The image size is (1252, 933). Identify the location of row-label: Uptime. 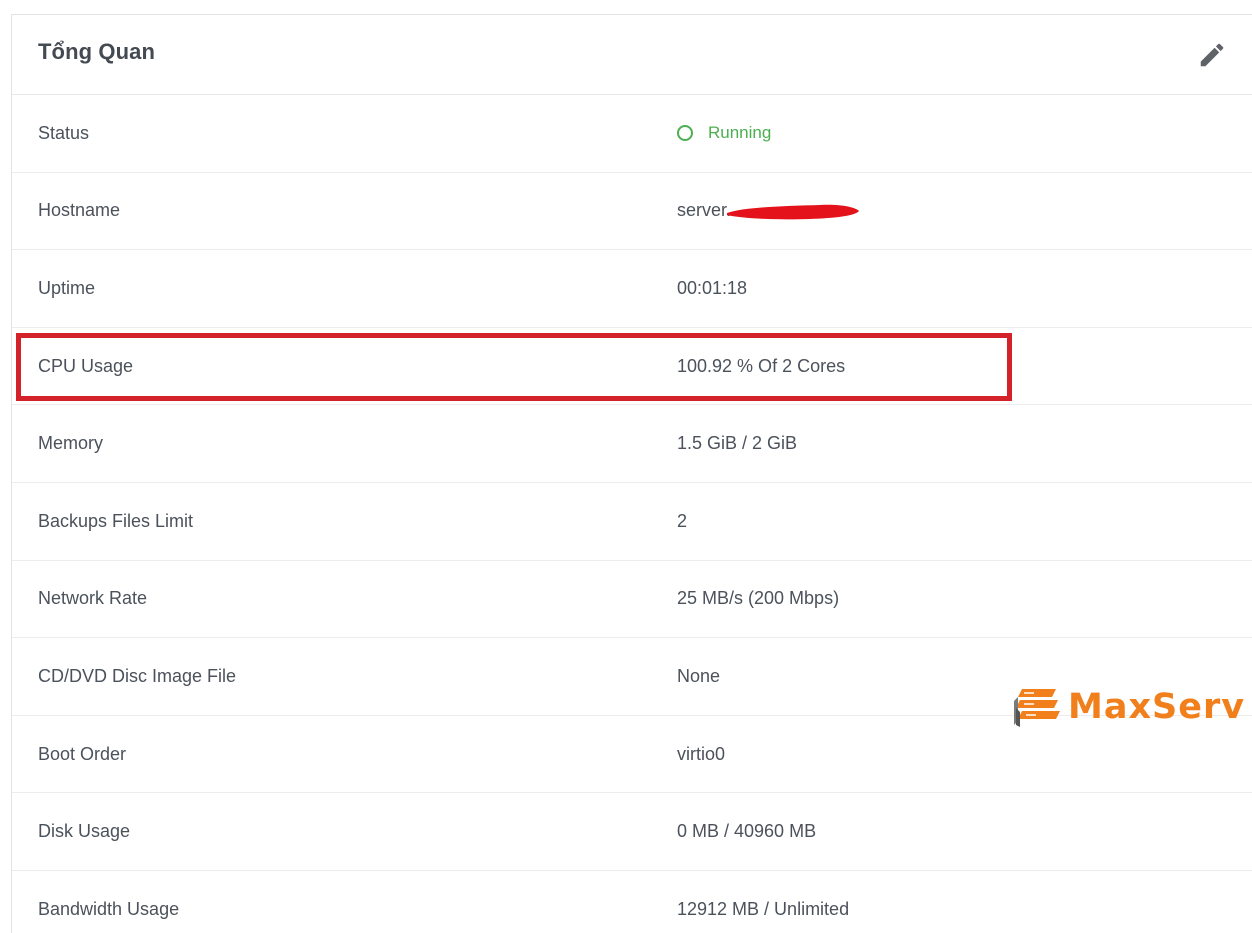
(67, 287).